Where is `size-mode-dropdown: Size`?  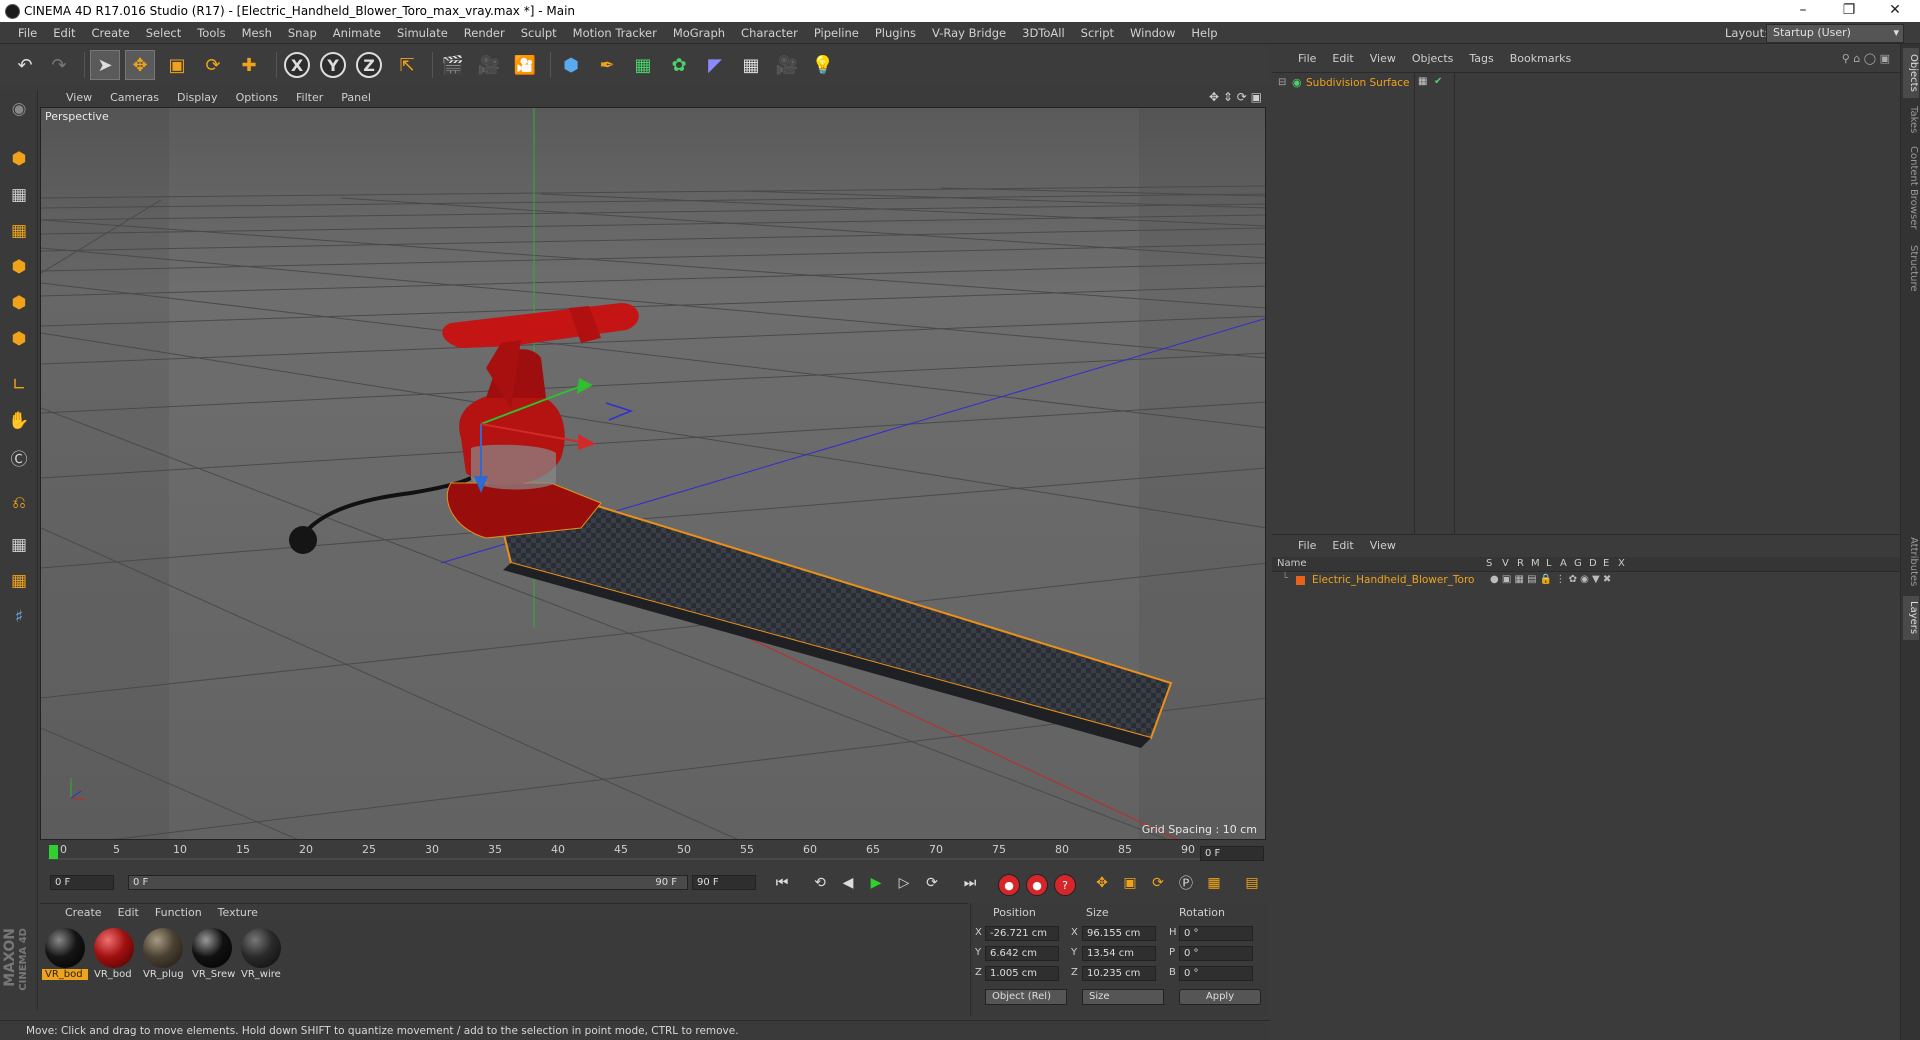
size-mode-dropdown: Size is located at coordinates (1123, 997).